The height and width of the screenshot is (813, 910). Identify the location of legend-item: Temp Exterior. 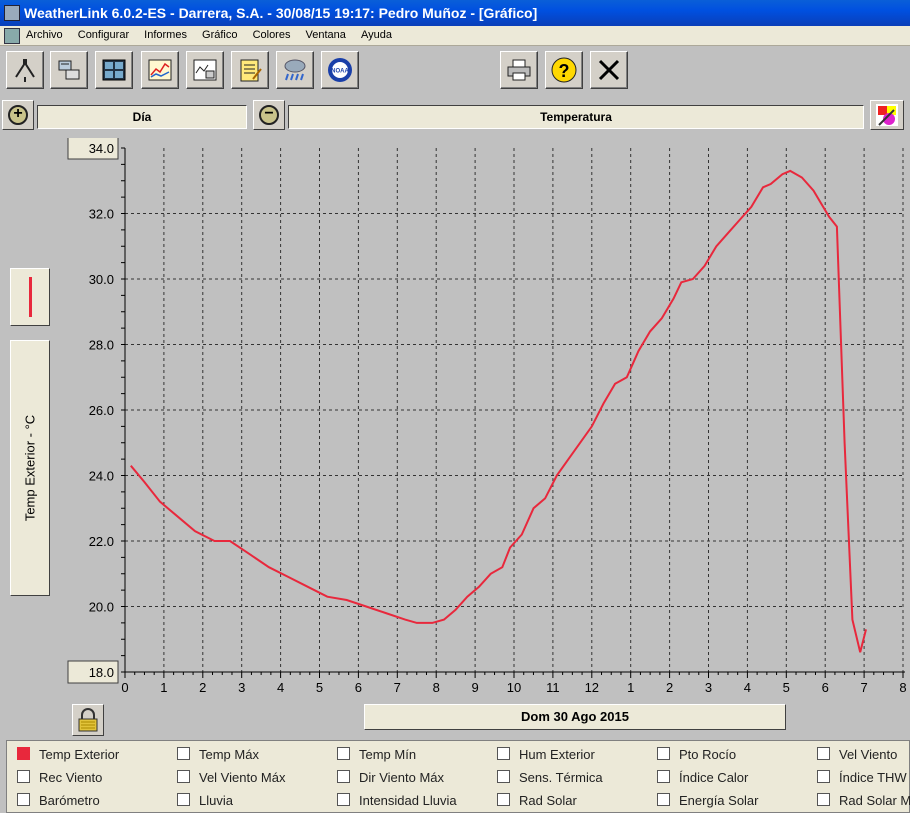
(68, 757).